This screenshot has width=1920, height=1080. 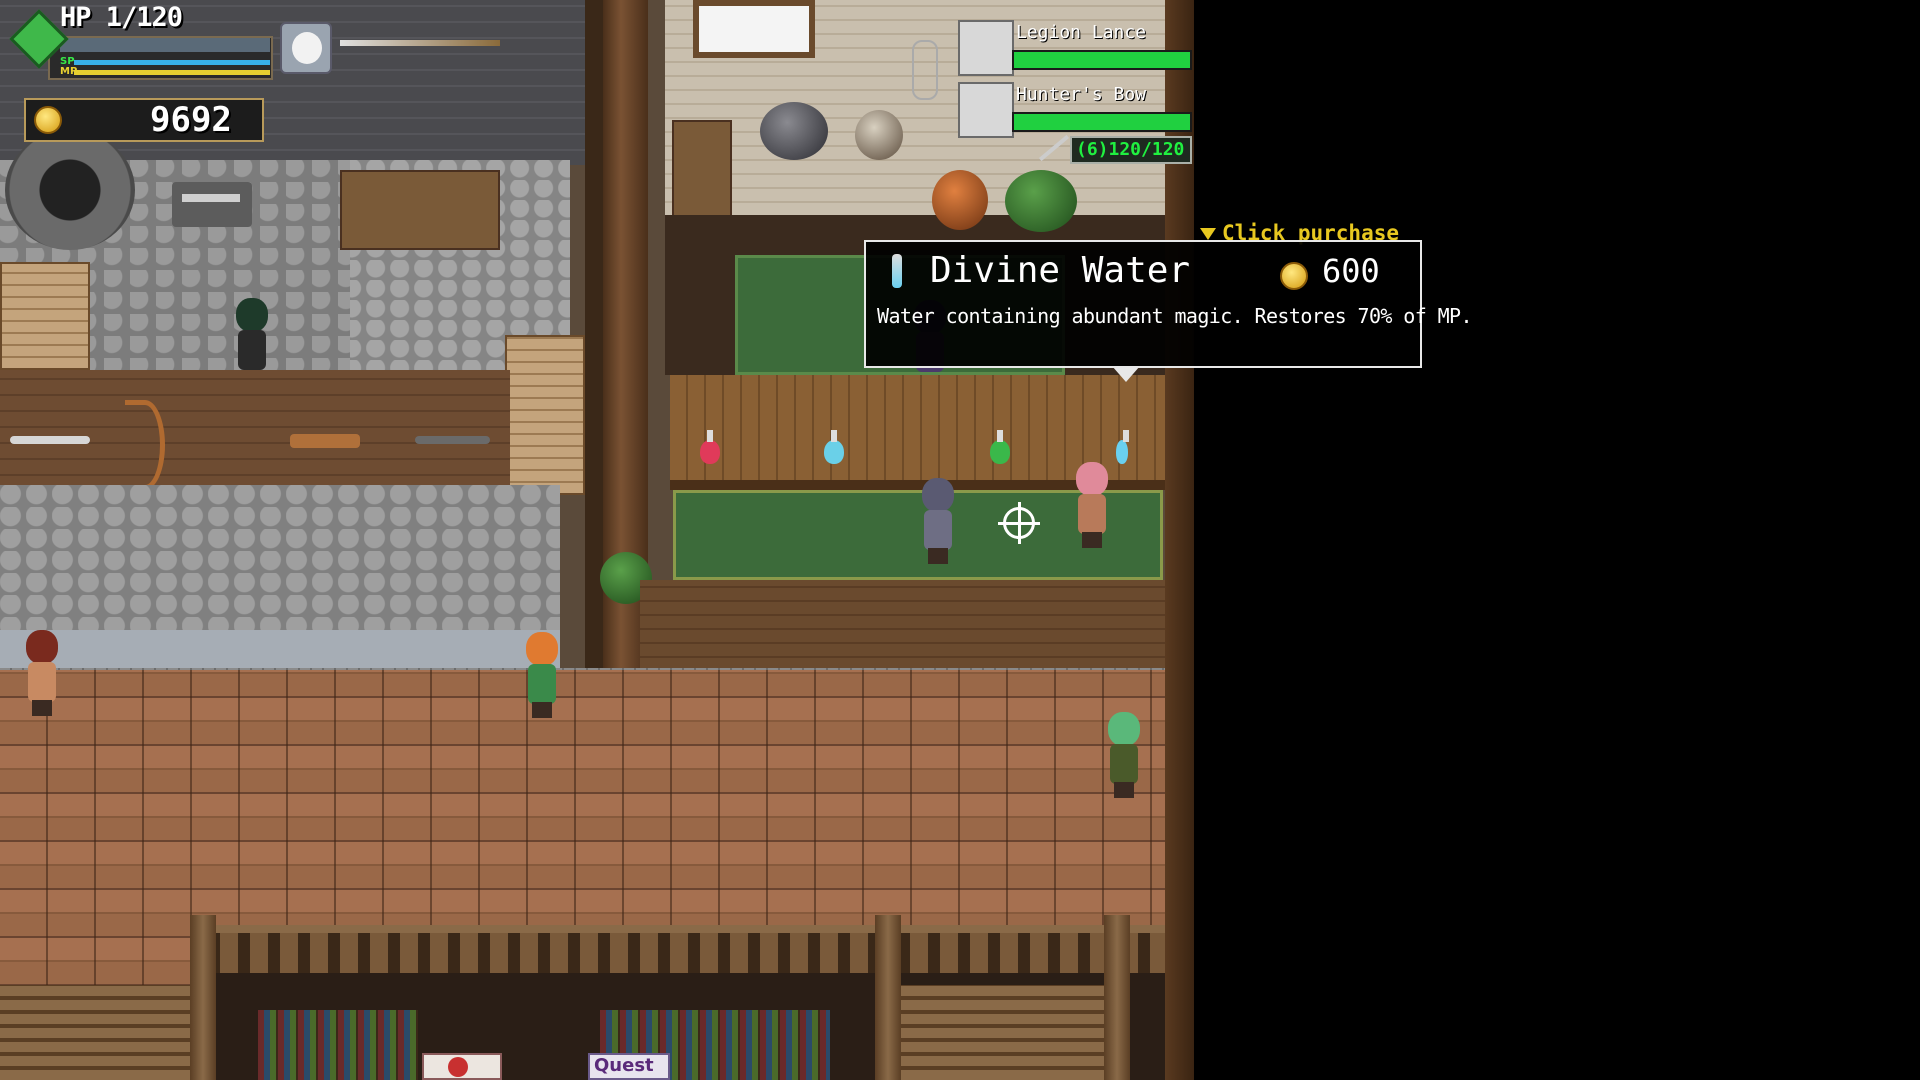 What do you see at coordinates (624, 1065) in the screenshot?
I see `quest-label: Quest` at bounding box center [624, 1065].